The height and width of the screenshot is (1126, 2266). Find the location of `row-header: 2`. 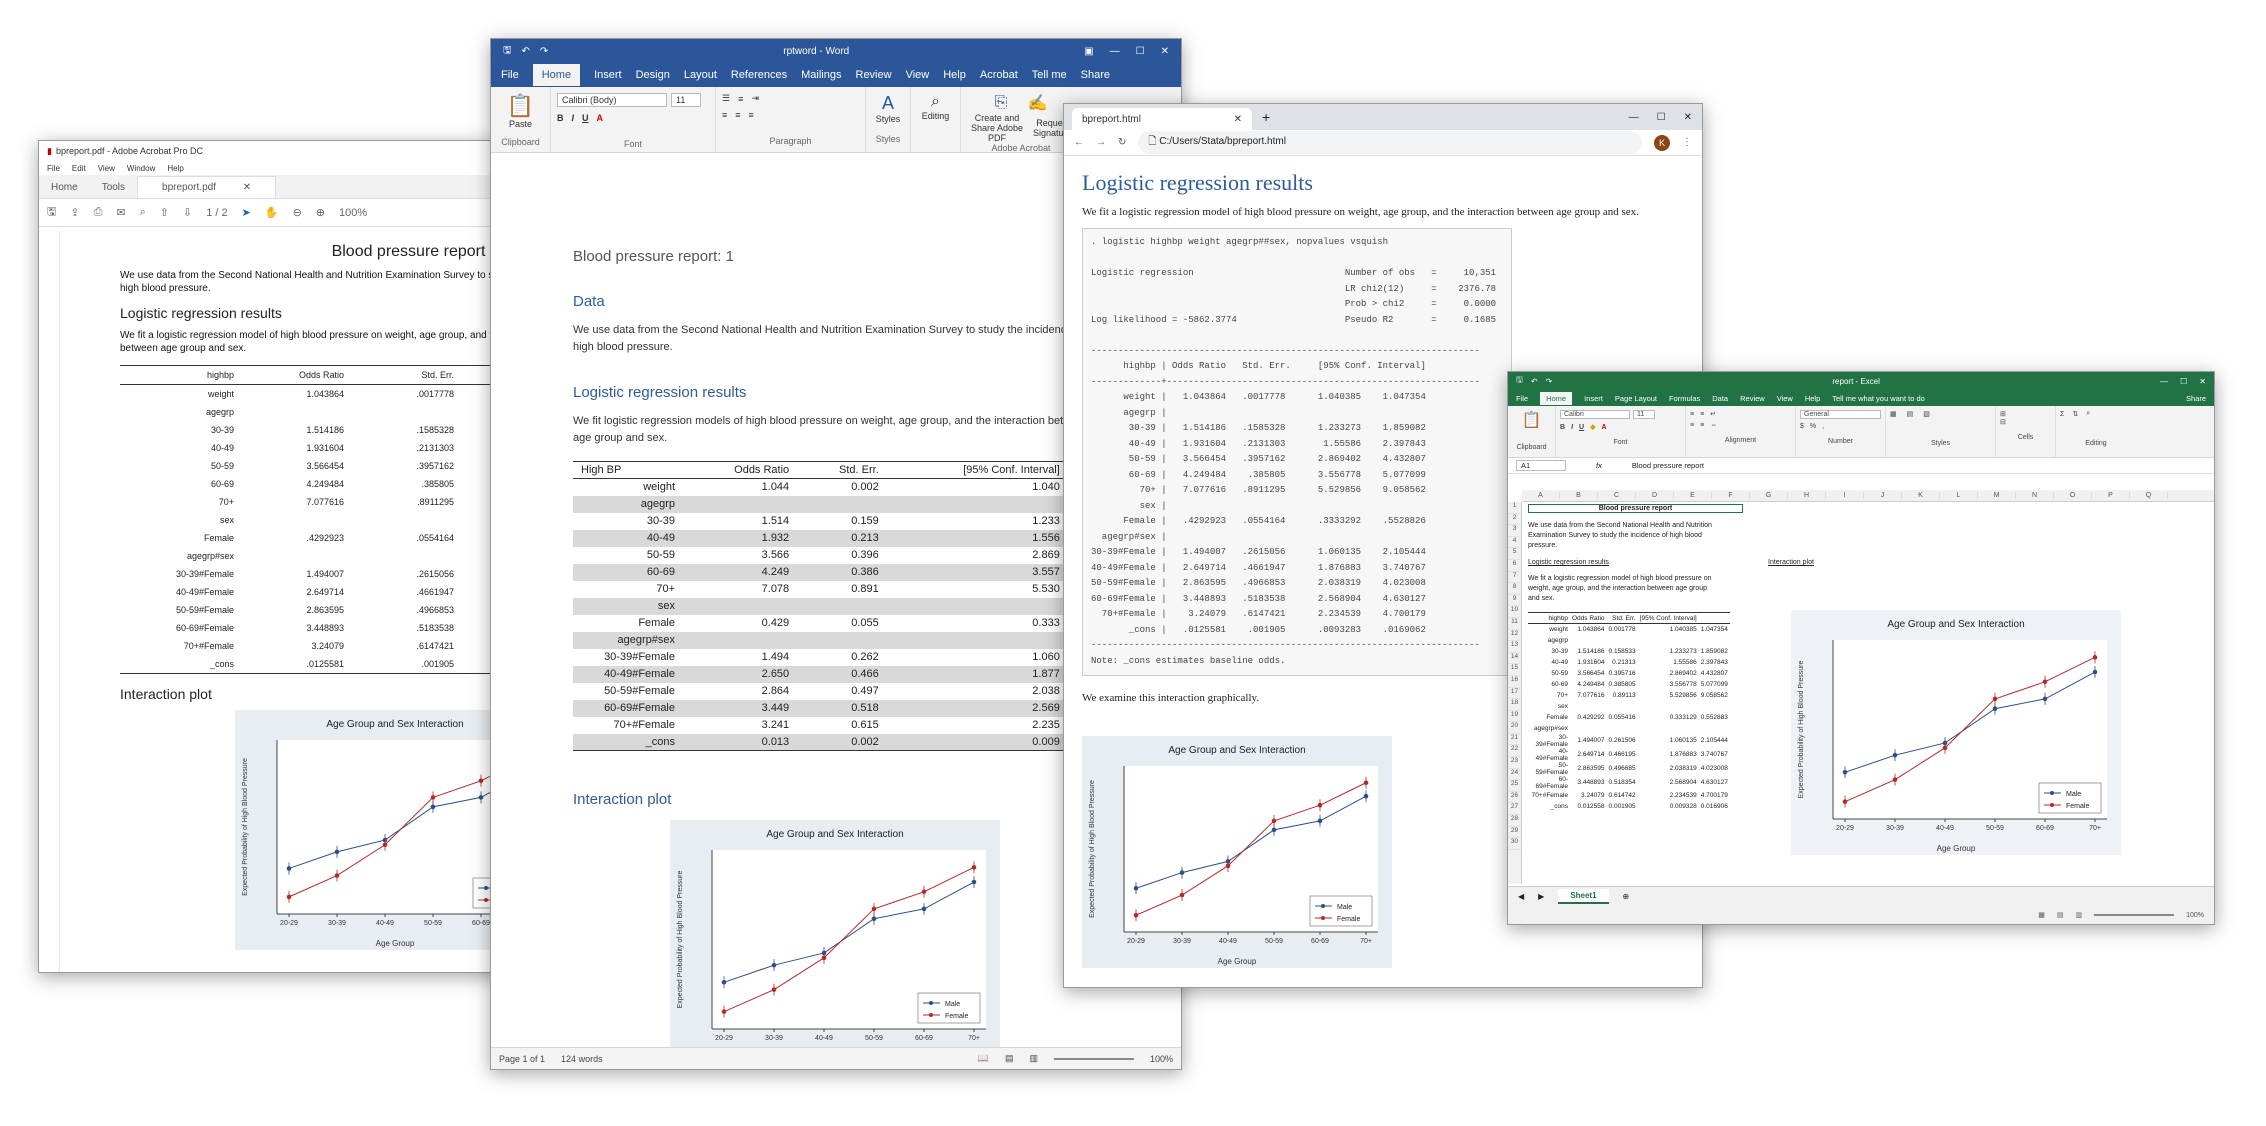

row-header: 2 is located at coordinates (1514, 520).